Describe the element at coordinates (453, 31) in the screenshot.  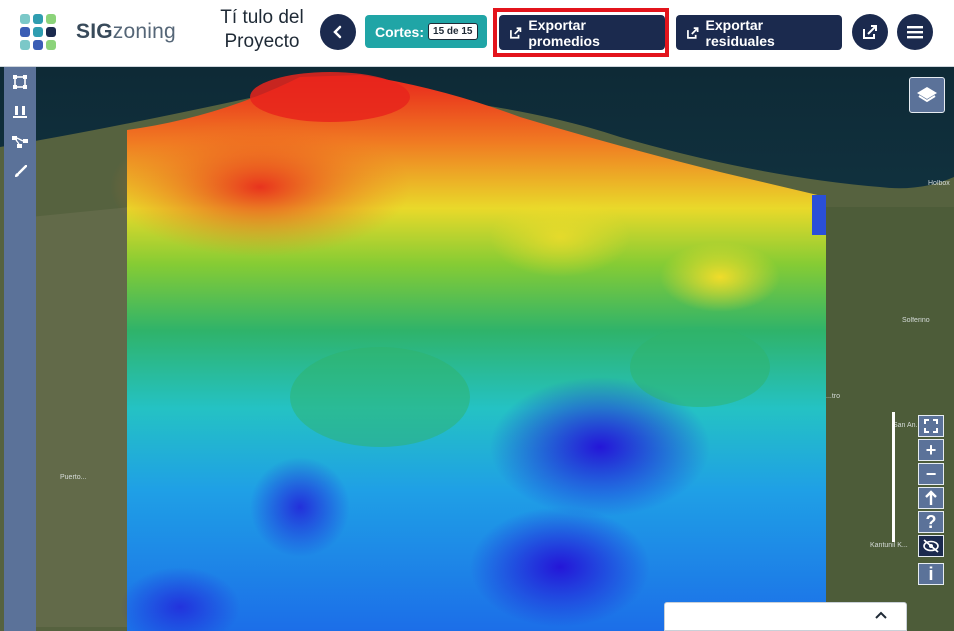
I see `cortes-count-badge: 15 de 15` at that location.